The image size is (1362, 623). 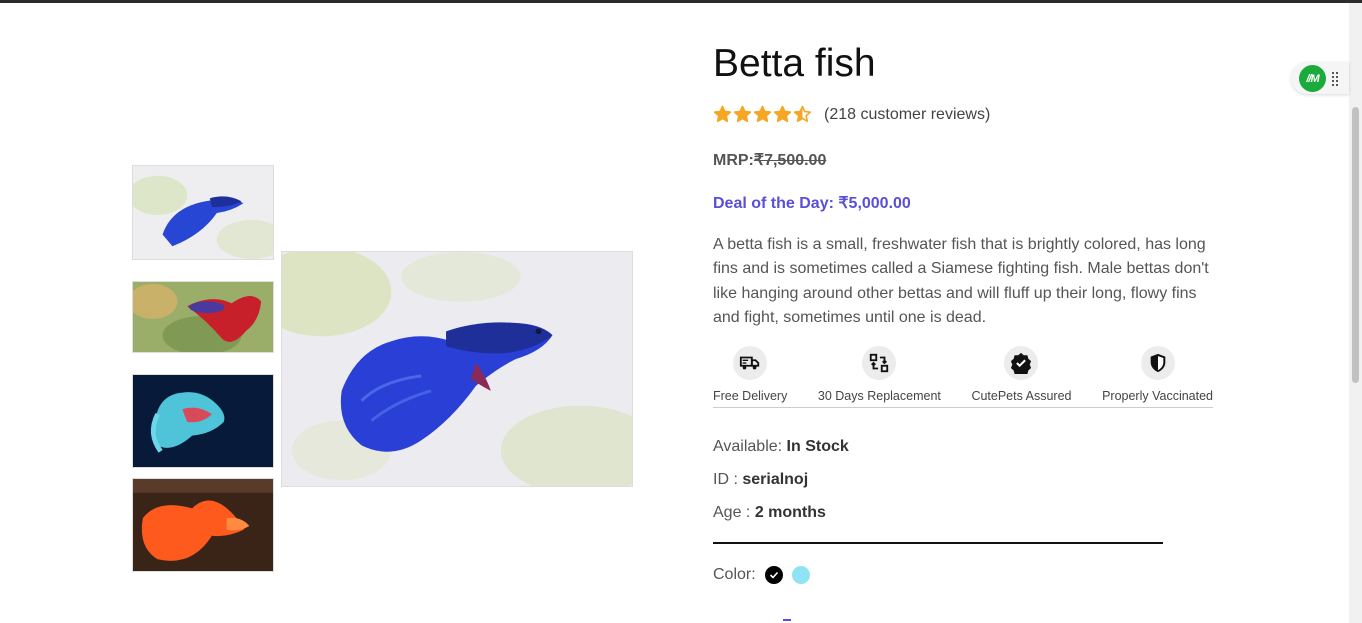 What do you see at coordinates (750, 396) in the screenshot?
I see `feature-label: Free Delivery` at bounding box center [750, 396].